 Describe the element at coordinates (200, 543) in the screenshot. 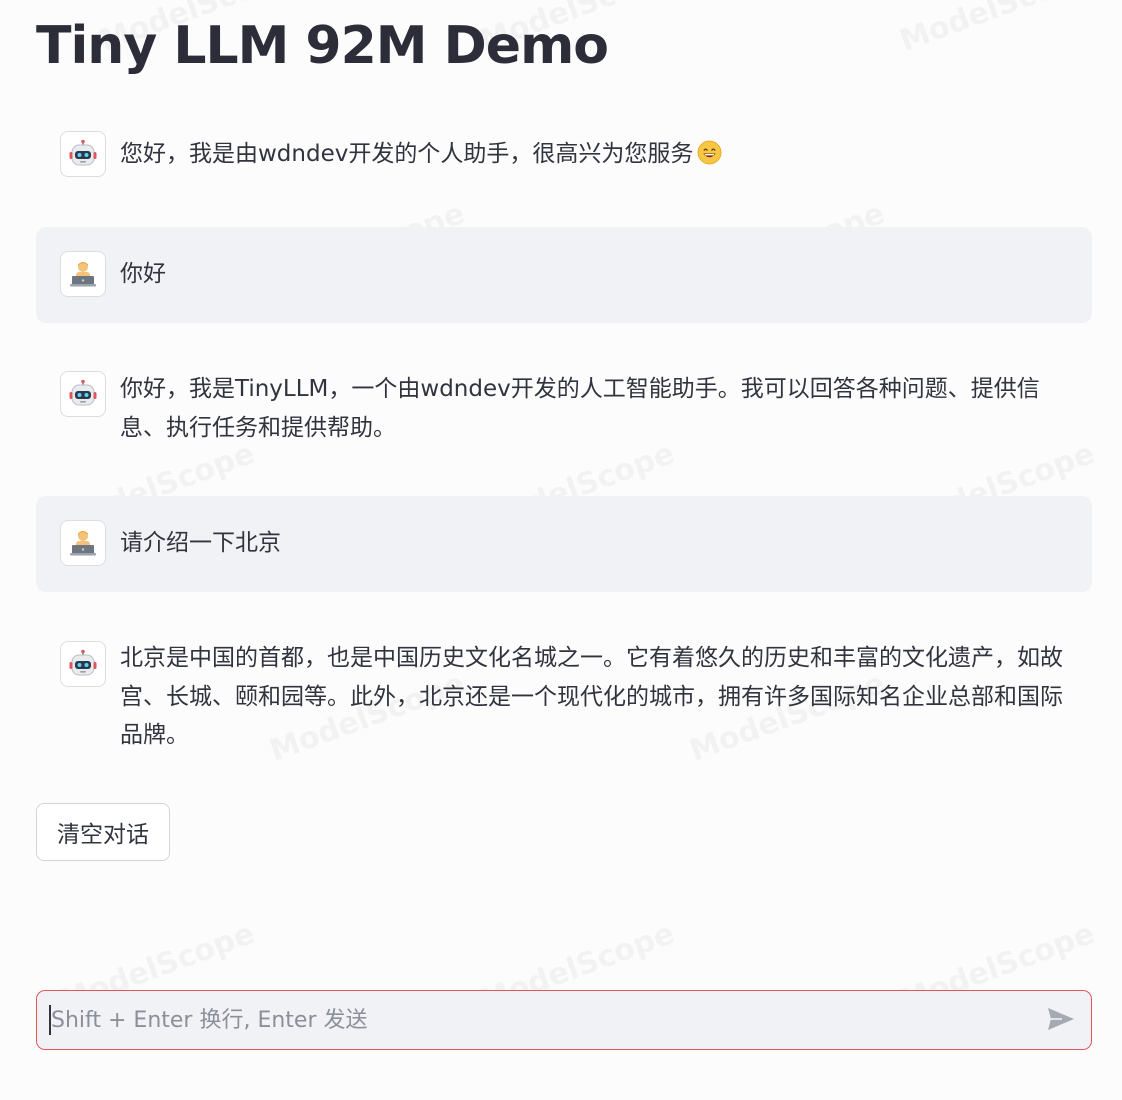

I see `message-text: 请介绍一下北京` at that location.